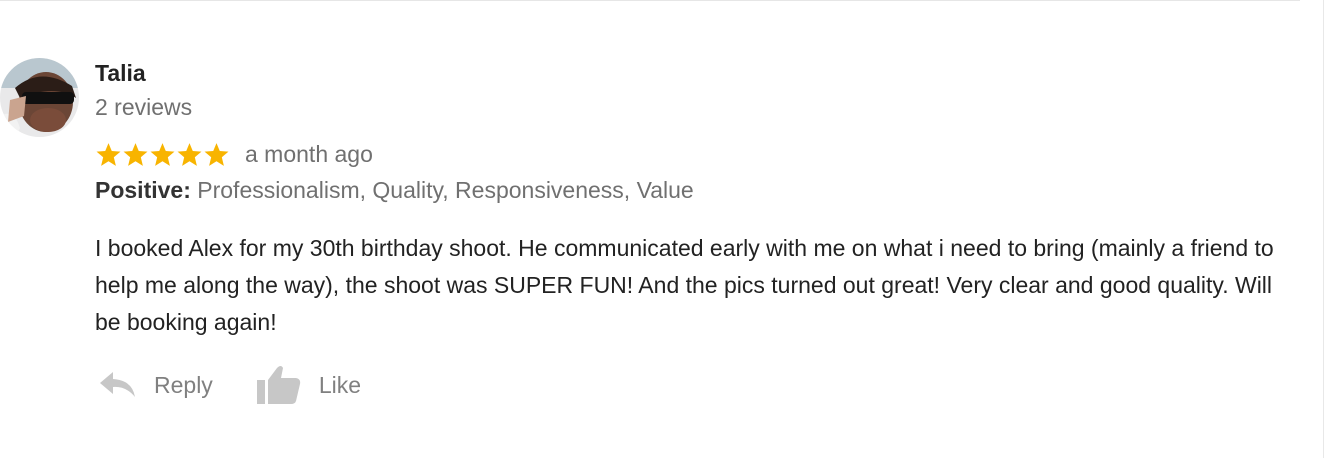 The image size is (1340, 458). What do you see at coordinates (695, 107) in the screenshot?
I see `review-count: 2 reviews` at bounding box center [695, 107].